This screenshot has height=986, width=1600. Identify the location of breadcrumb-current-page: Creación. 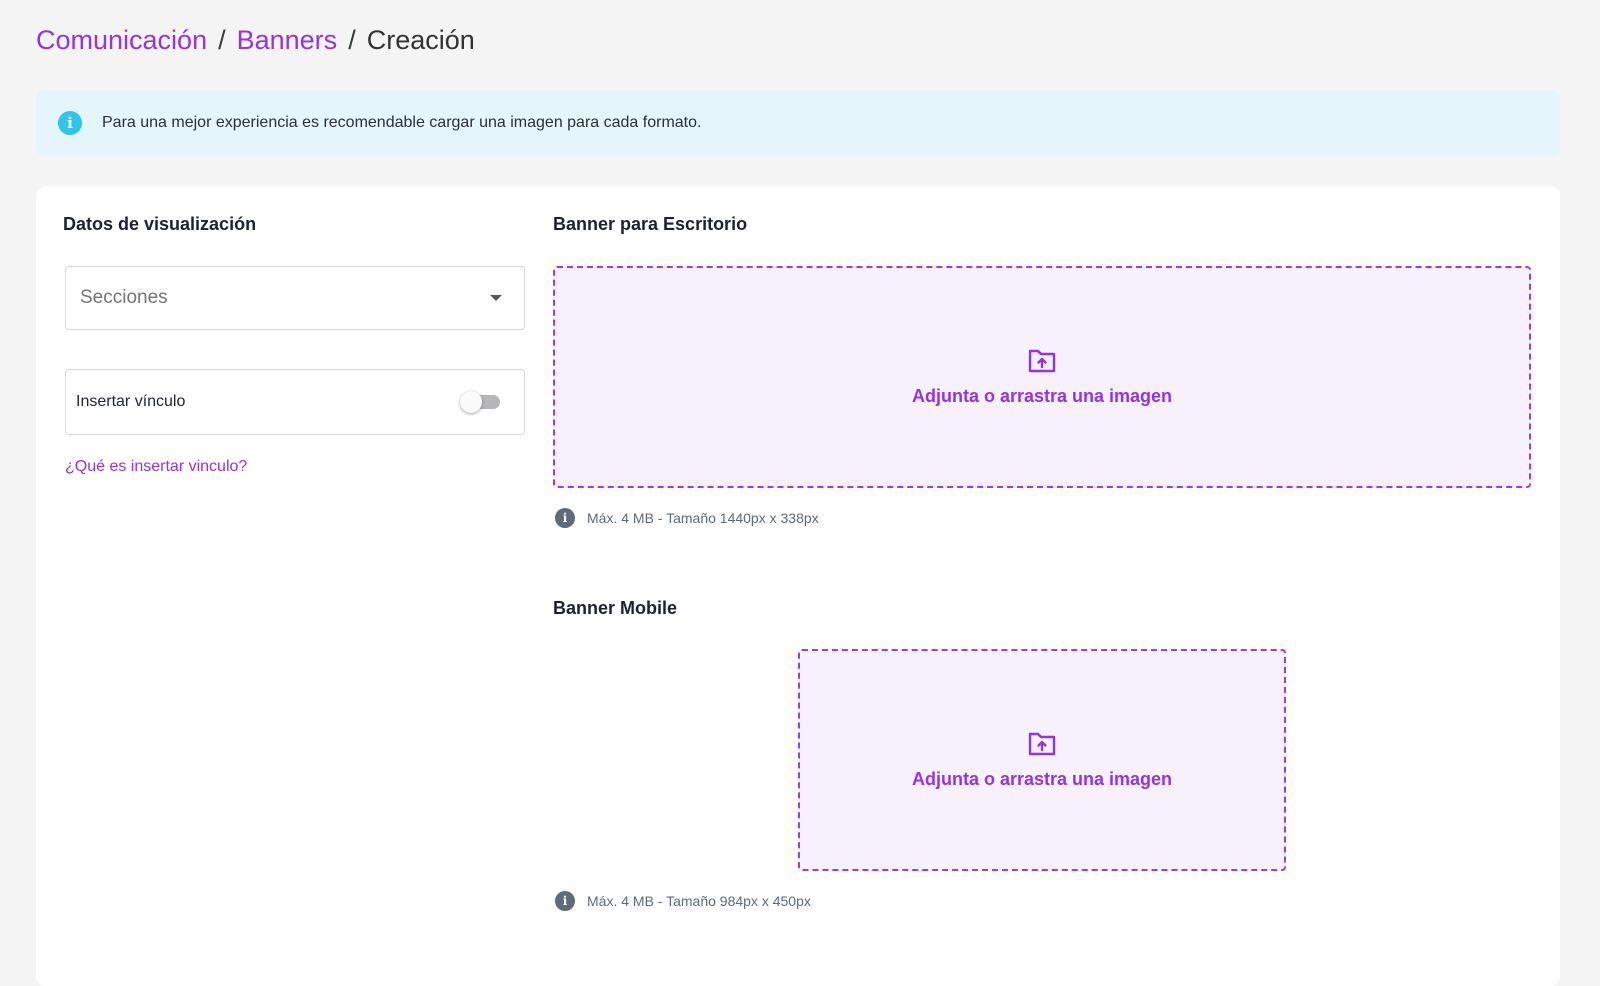
(420, 40).